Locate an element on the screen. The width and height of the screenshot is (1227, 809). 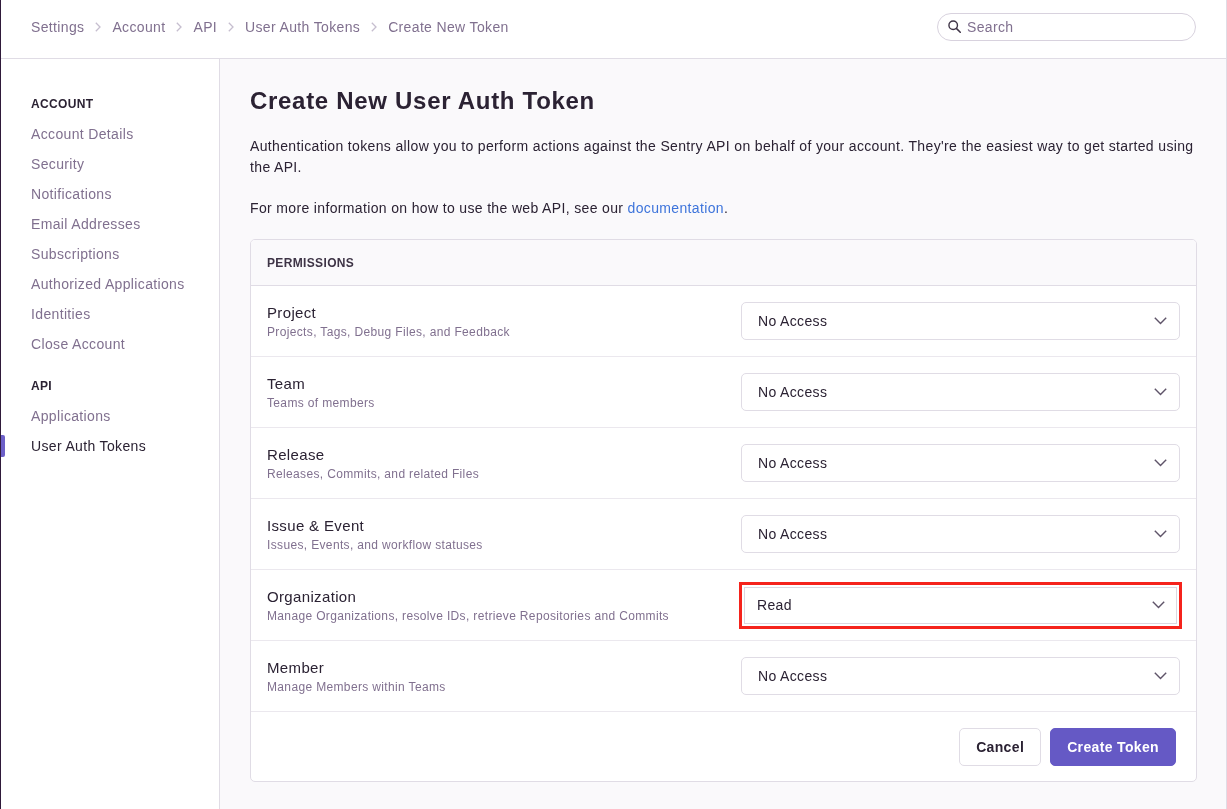
panel-title: PERMISSIONS is located at coordinates (311, 262).